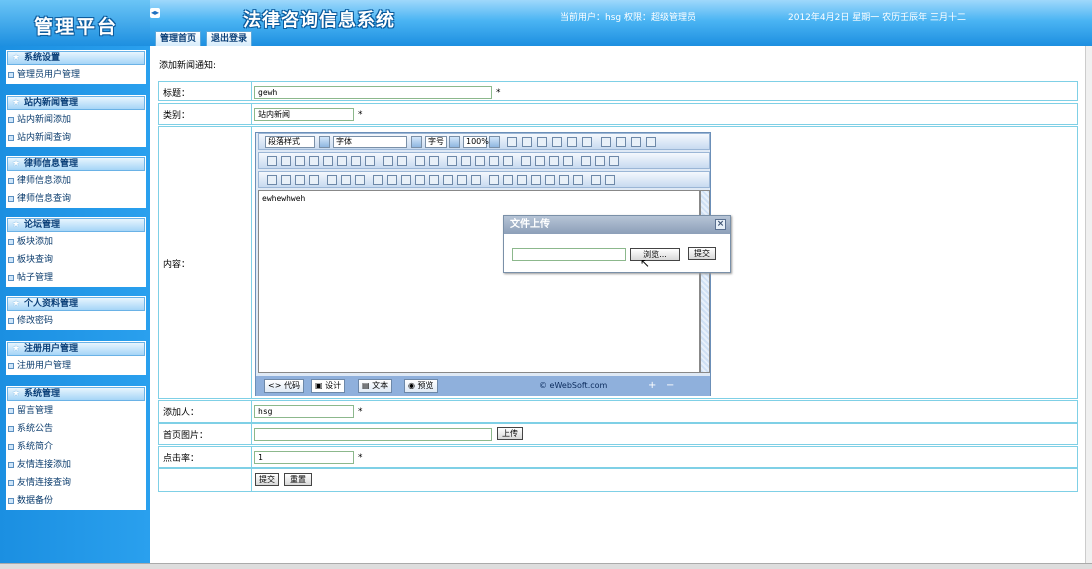 This screenshot has height=569, width=1092. What do you see at coordinates (569, 254) in the screenshot?
I see `file-path-input` at bounding box center [569, 254].